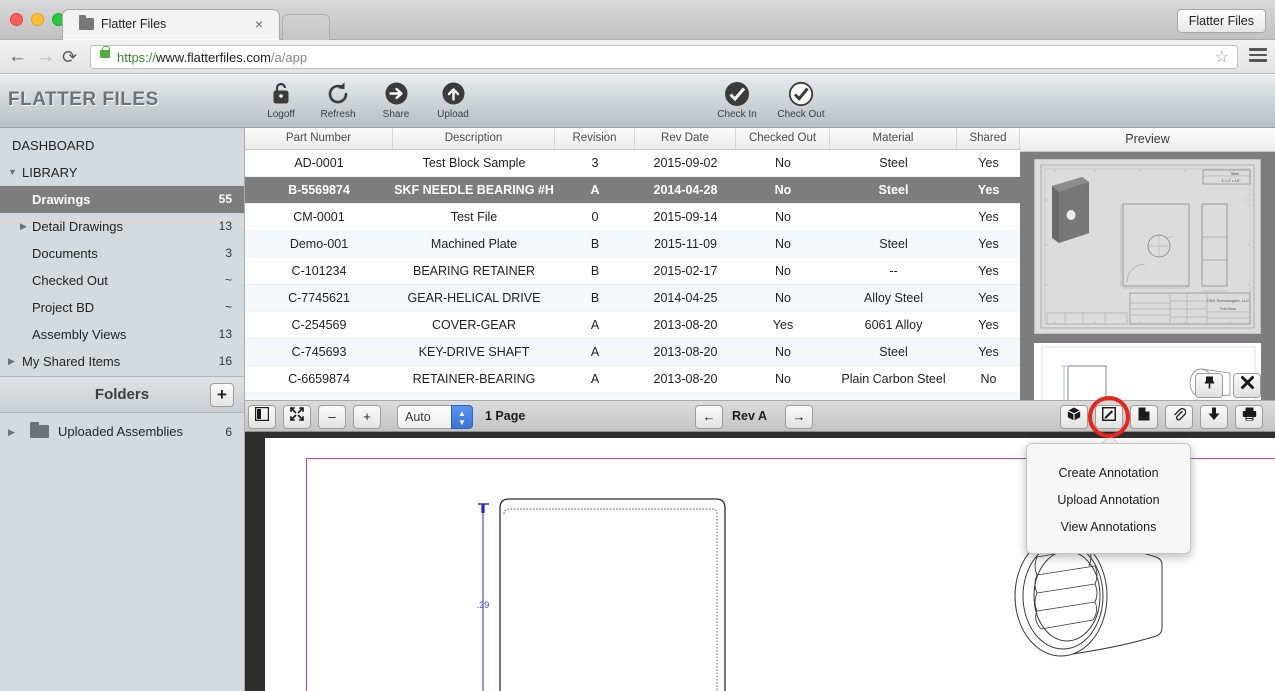 Image resolution: width=1275 pixels, height=691 pixels. Describe the element at coordinates (685, 325) in the screenshot. I see `cell-rev-date: 2013-08-20` at that location.